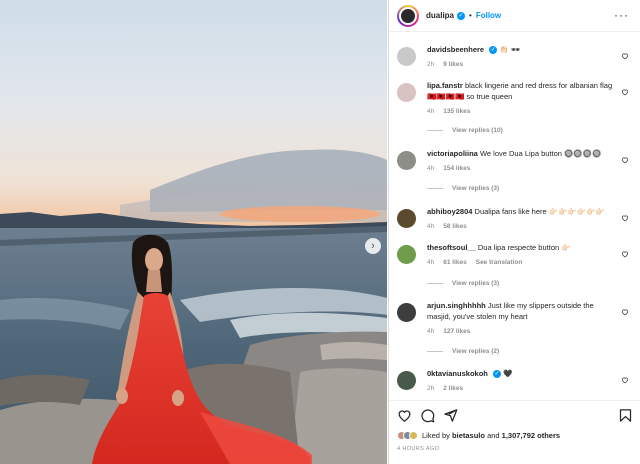 Image resolution: width=640 pixels, height=464 pixels. What do you see at coordinates (514, 414) in the screenshot?
I see `post-actions-bar` at bounding box center [514, 414].